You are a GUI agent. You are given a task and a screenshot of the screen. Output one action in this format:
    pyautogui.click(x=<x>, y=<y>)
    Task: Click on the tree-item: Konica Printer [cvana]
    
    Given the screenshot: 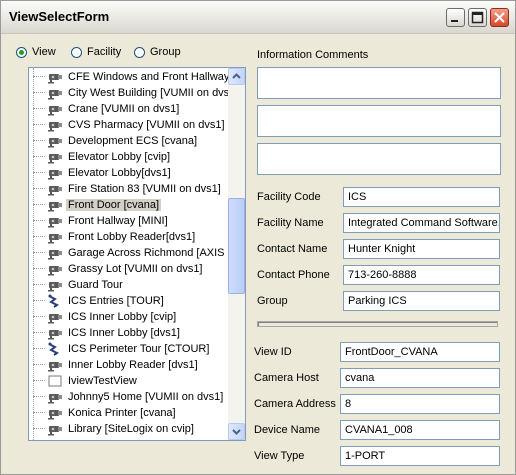 What is the action you would take?
    pyautogui.click(x=103, y=413)
    